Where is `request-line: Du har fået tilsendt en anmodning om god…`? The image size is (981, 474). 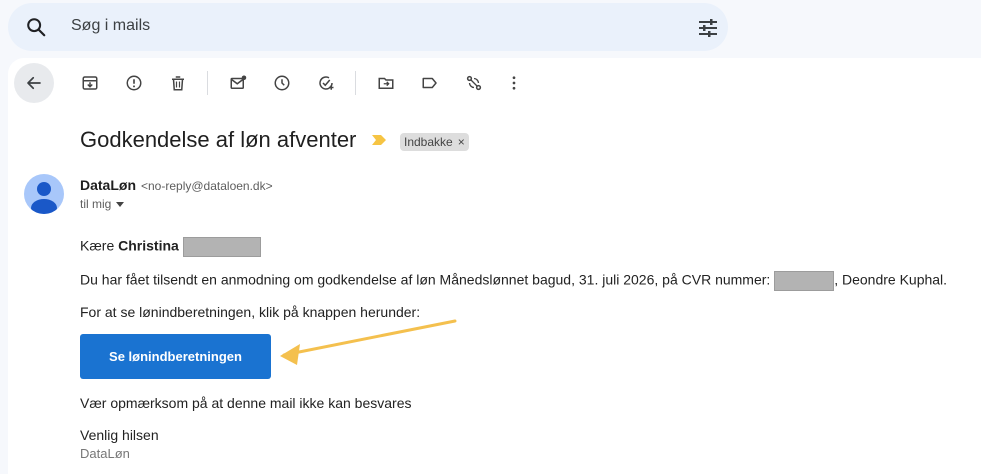 request-line: Du har fået tilsendt en anmodning om god… is located at coordinates (513, 281).